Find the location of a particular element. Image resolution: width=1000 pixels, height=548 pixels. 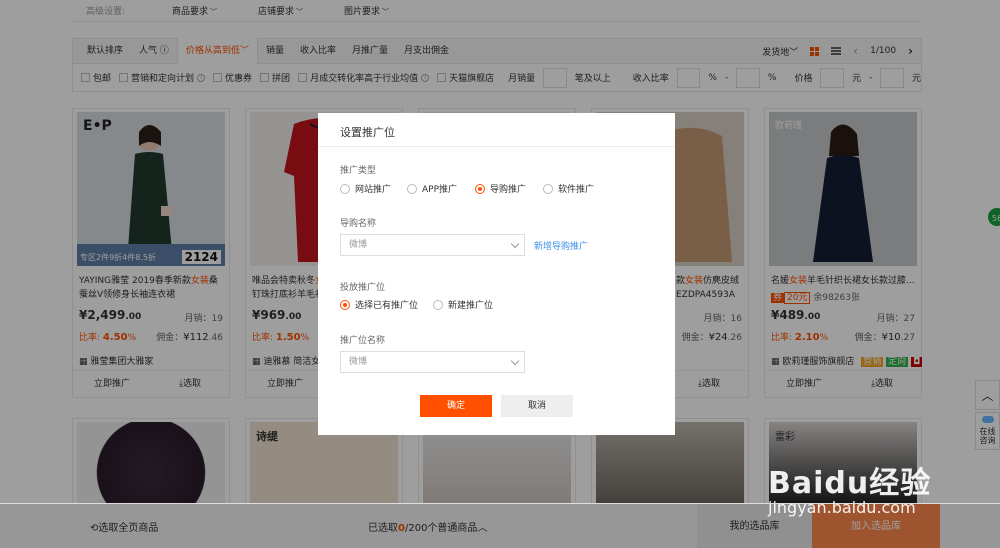

guide-name-select: 微博 is located at coordinates (432, 245).